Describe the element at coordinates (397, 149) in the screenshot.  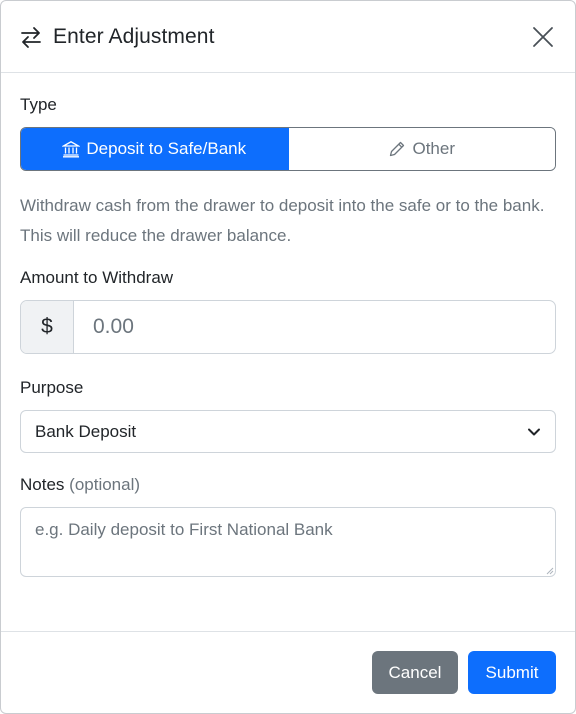
I see `pencil-icon` at that location.